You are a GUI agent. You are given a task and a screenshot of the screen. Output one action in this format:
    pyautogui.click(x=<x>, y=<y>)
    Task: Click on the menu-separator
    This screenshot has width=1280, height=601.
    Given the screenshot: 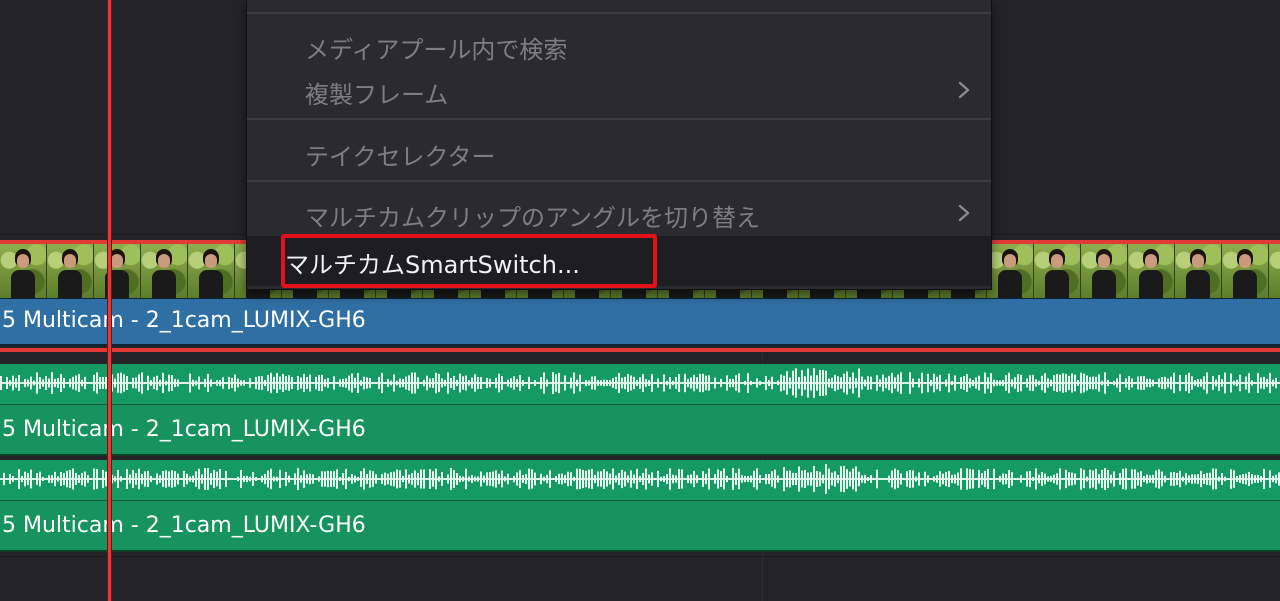 What is the action you would take?
    pyautogui.click(x=619, y=119)
    